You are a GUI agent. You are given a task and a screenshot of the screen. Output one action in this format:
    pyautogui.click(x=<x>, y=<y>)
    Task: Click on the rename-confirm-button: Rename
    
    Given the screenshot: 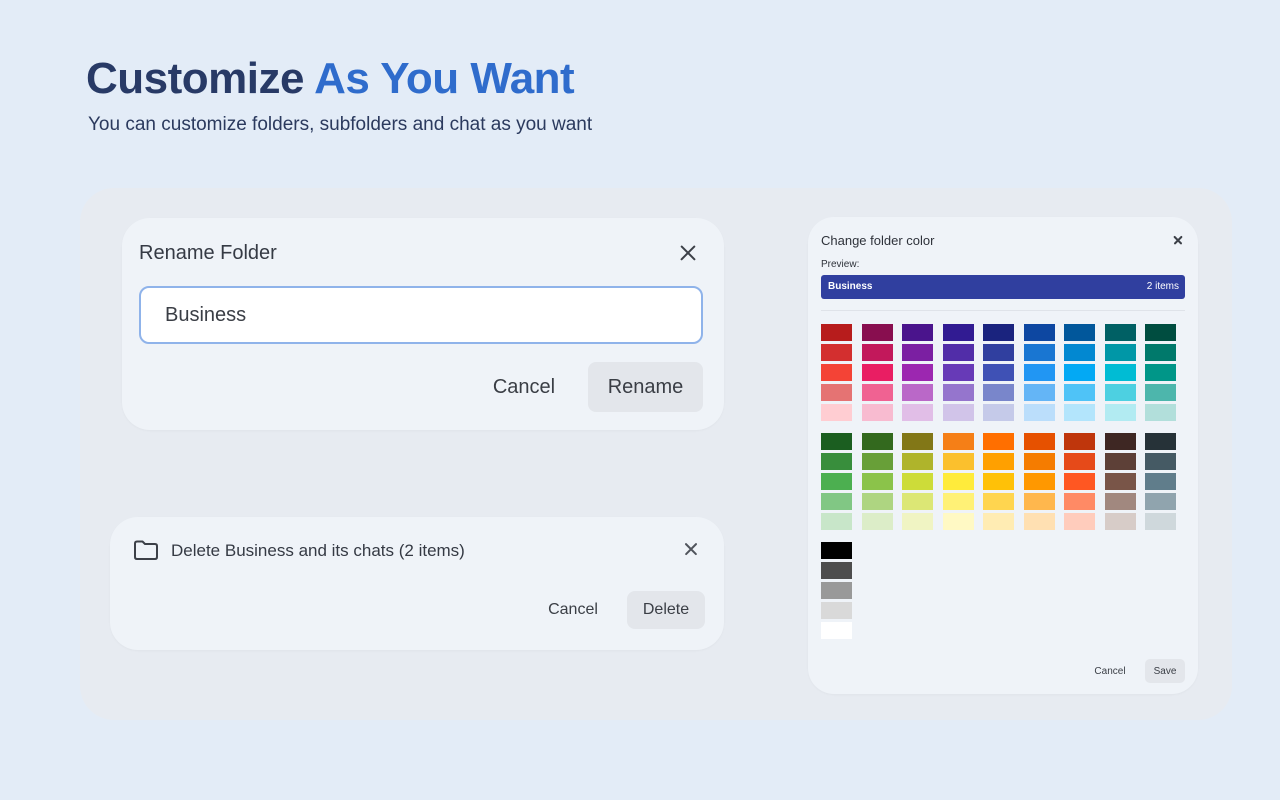 What is the action you would take?
    pyautogui.click(x=645, y=387)
    